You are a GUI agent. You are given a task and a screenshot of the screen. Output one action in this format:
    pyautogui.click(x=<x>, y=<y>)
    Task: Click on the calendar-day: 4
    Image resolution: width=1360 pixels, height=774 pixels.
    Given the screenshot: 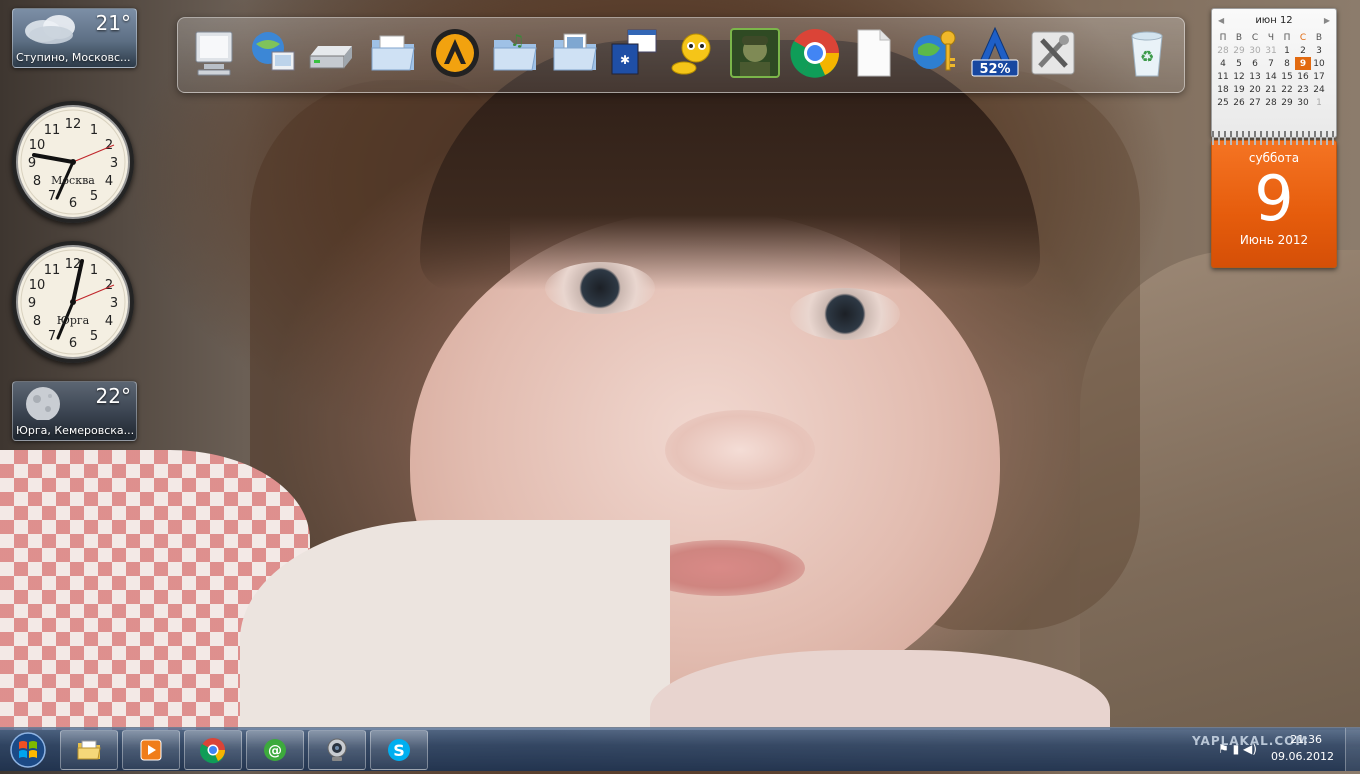 What is the action you would take?
    pyautogui.click(x=1223, y=63)
    